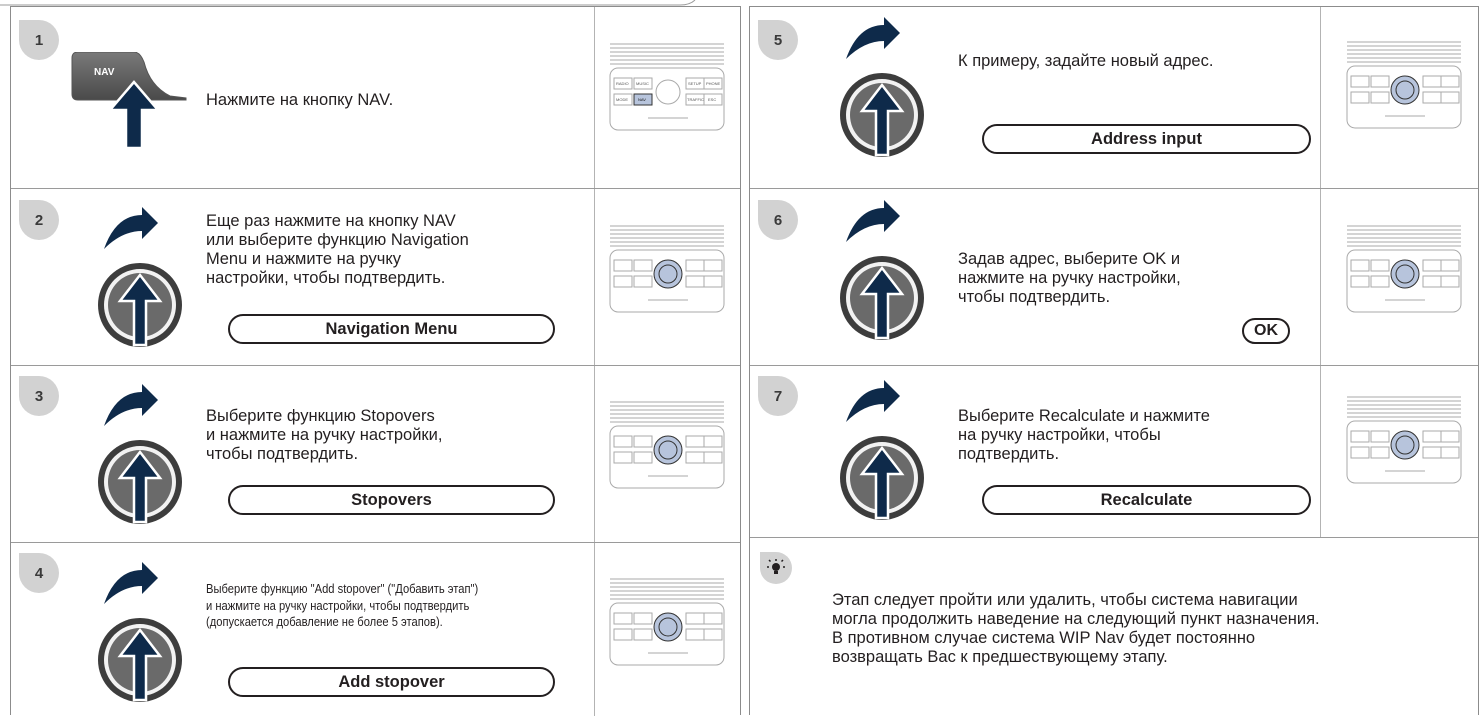  Describe the element at coordinates (39, 40) in the screenshot. I see `step-number-badge: 1` at that location.